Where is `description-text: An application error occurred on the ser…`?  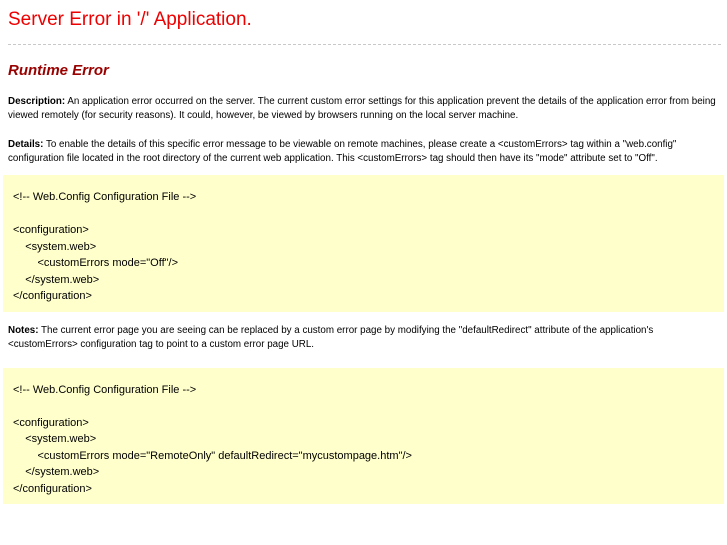
description-text: An application error occurred on the ser… is located at coordinates (362, 108).